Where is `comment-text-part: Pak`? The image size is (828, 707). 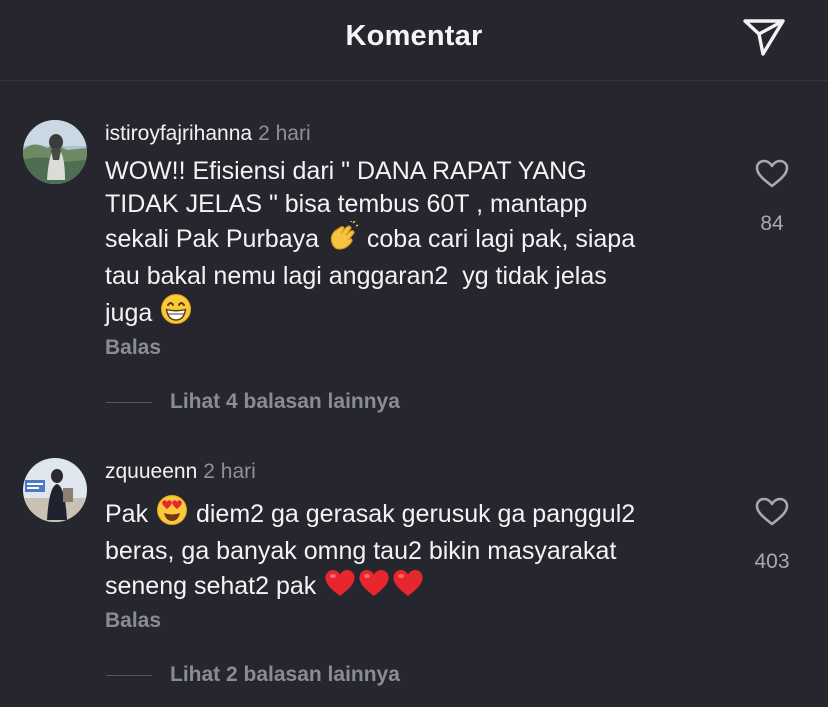 comment-text-part: Pak is located at coordinates (130, 514).